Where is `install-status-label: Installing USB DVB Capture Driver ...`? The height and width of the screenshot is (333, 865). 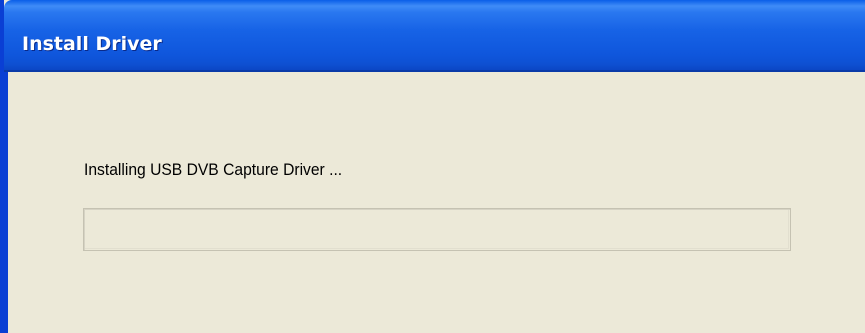 install-status-label: Installing USB DVB Capture Driver ... is located at coordinates (213, 169).